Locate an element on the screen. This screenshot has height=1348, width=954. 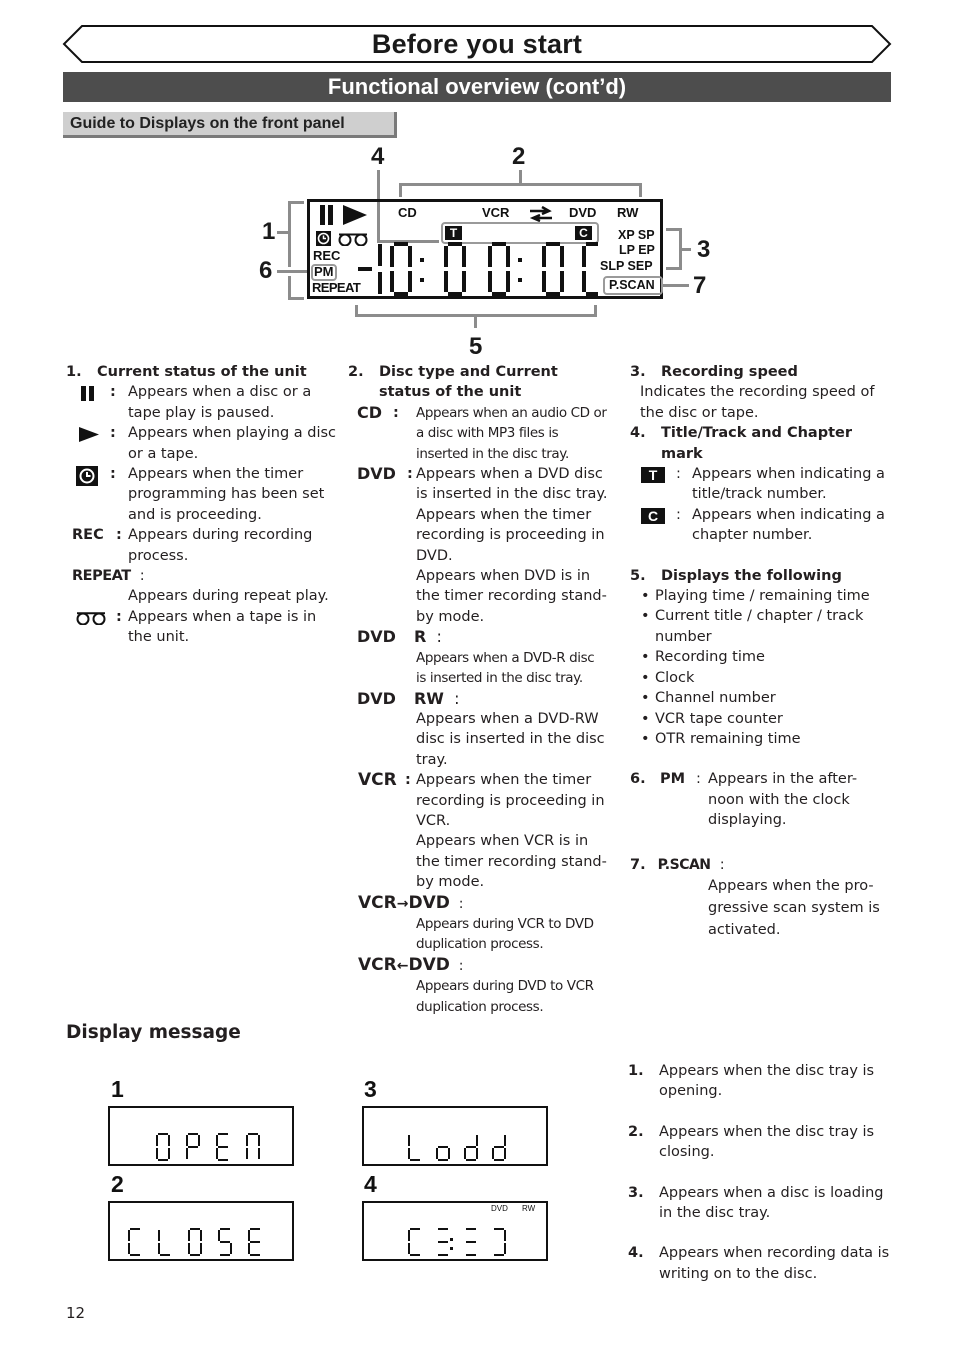
item-description: Appears when the disc tray is closing. is located at coordinates (767, 1142).